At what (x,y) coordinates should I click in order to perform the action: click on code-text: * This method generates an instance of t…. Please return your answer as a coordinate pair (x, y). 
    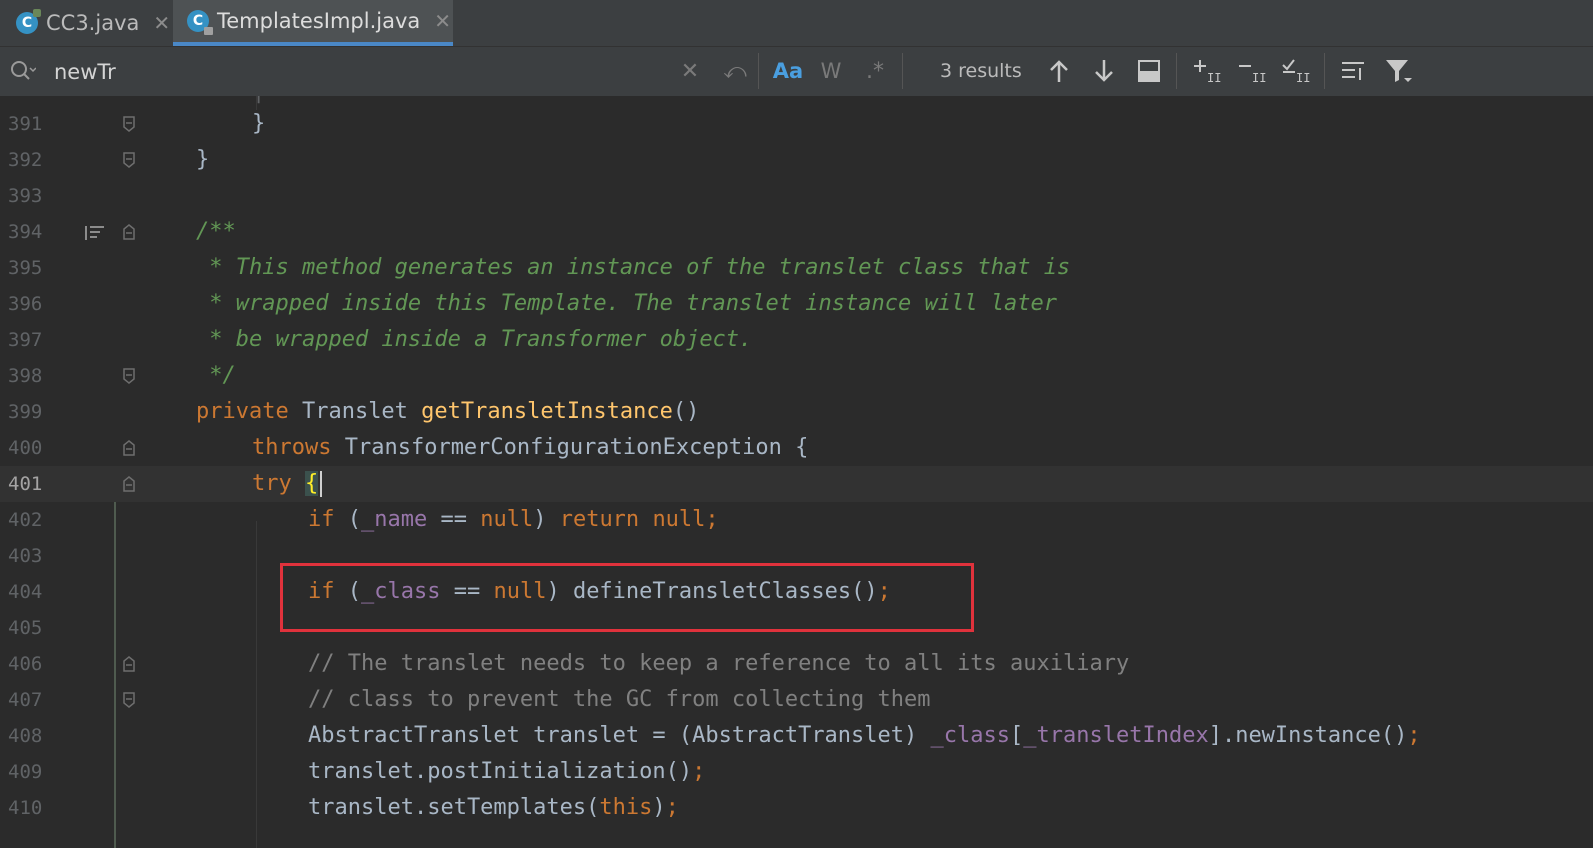
    Looking at the image, I should click on (633, 267).